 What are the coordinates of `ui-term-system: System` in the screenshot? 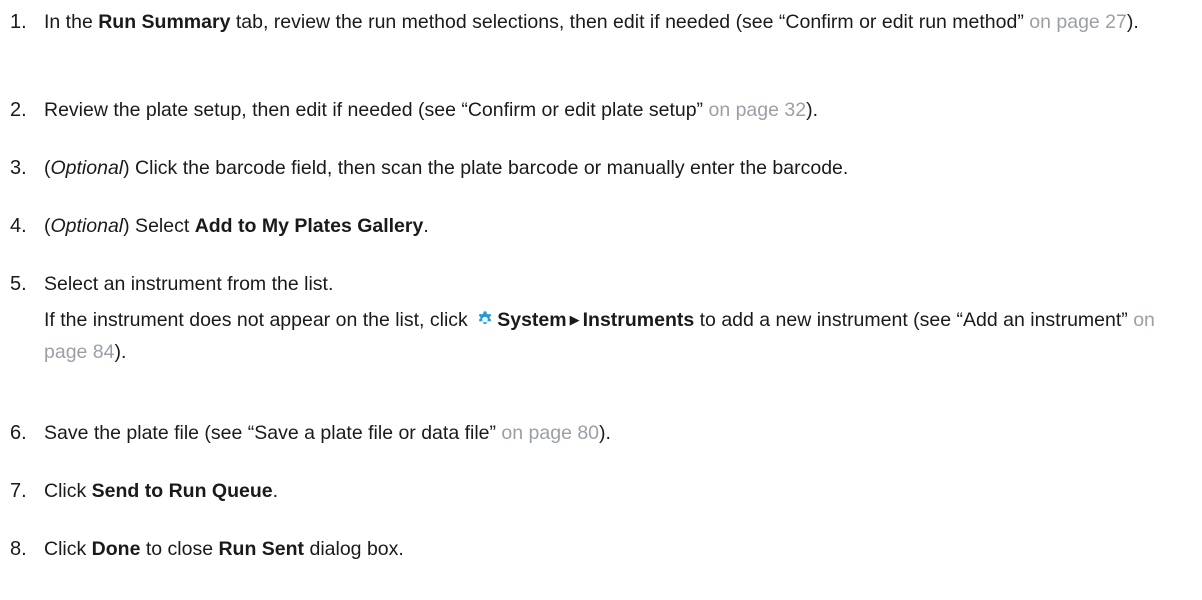 It's located at (532, 320).